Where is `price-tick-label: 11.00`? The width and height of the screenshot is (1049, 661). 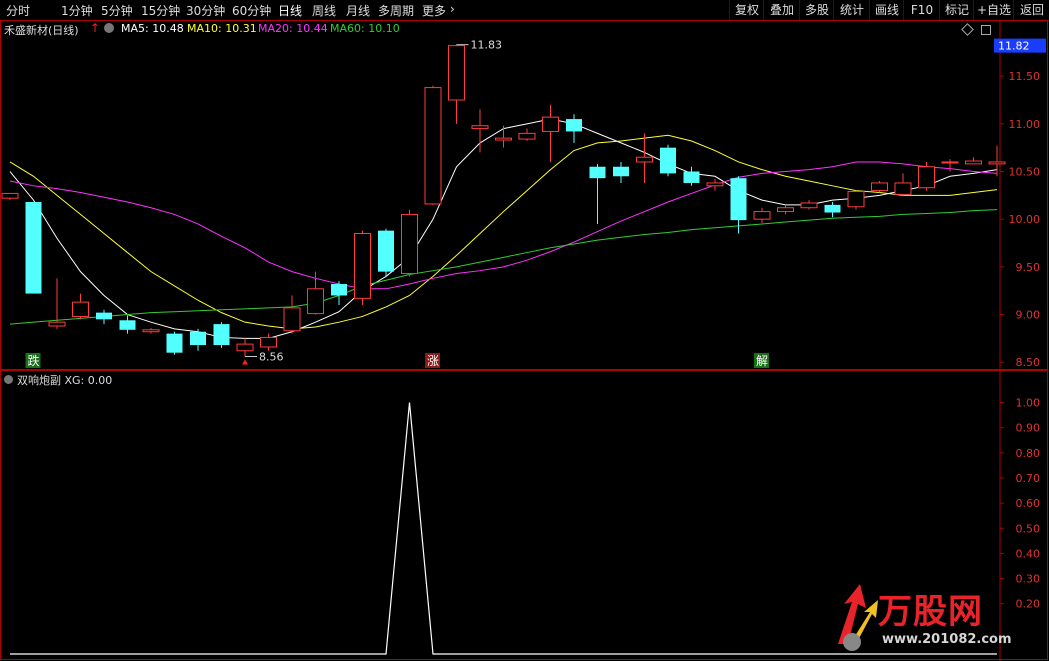 price-tick-label: 11.00 is located at coordinates (1025, 124).